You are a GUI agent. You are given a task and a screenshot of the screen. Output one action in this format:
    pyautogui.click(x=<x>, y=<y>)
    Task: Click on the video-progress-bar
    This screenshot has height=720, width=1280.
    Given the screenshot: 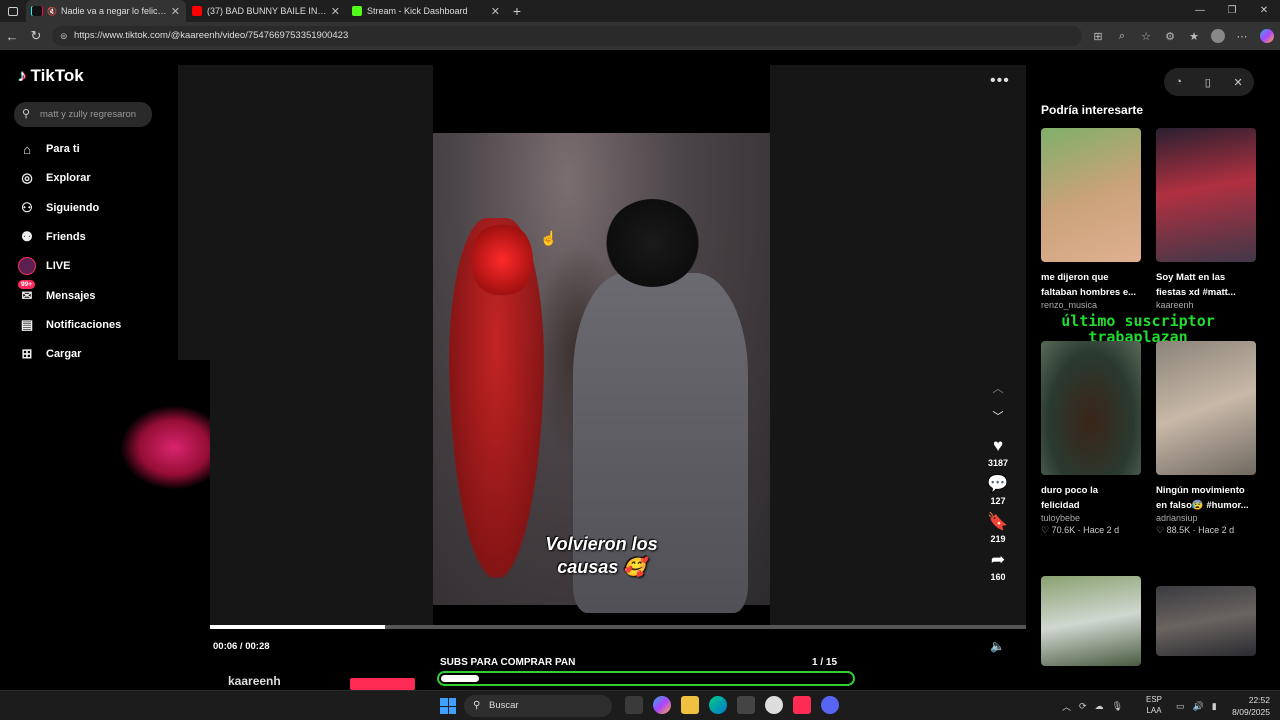 What is the action you would take?
    pyautogui.click(x=618, y=627)
    